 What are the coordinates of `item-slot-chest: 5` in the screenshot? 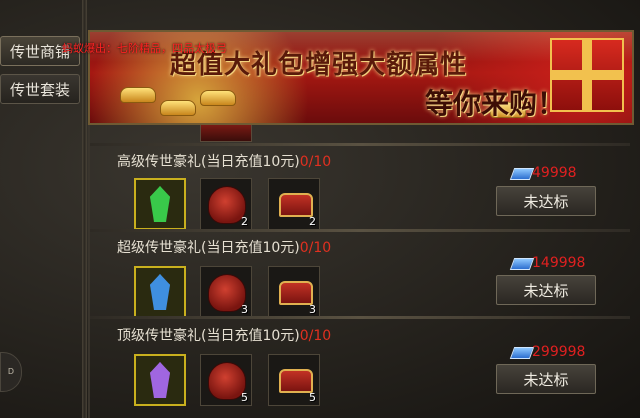 It's located at (294, 380).